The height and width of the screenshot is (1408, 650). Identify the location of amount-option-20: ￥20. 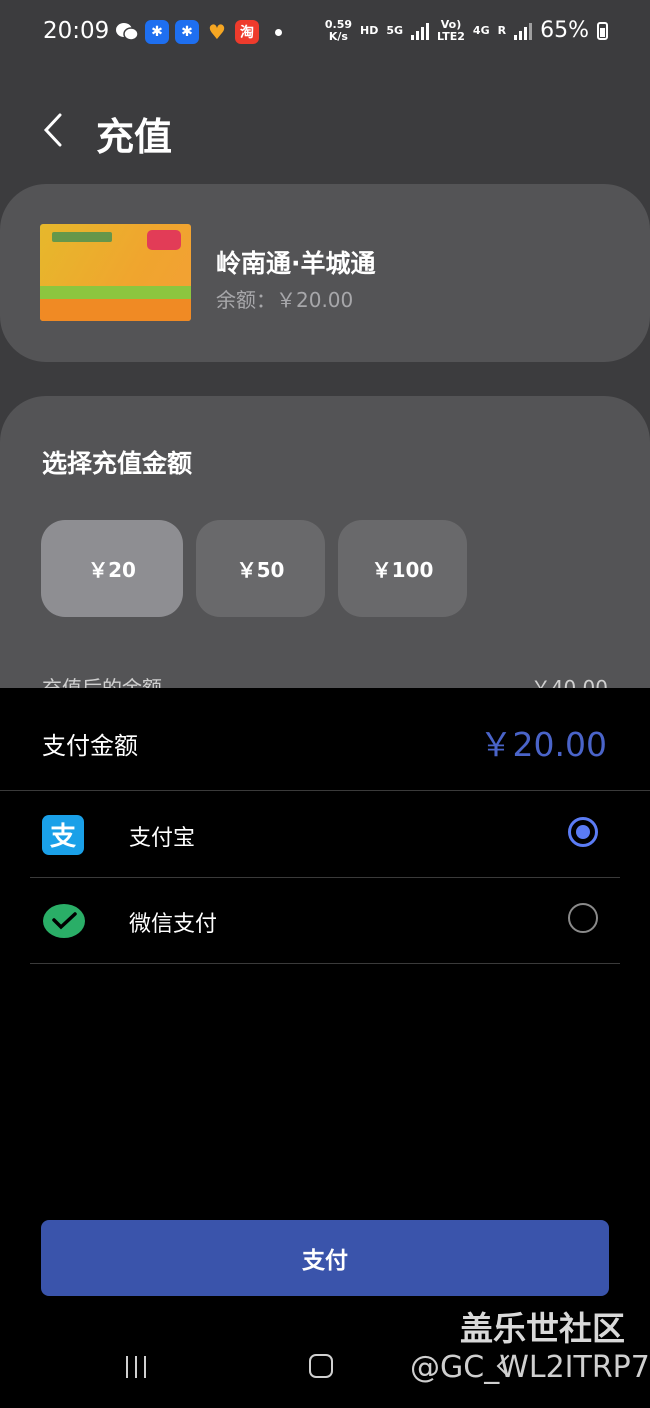
(112, 568).